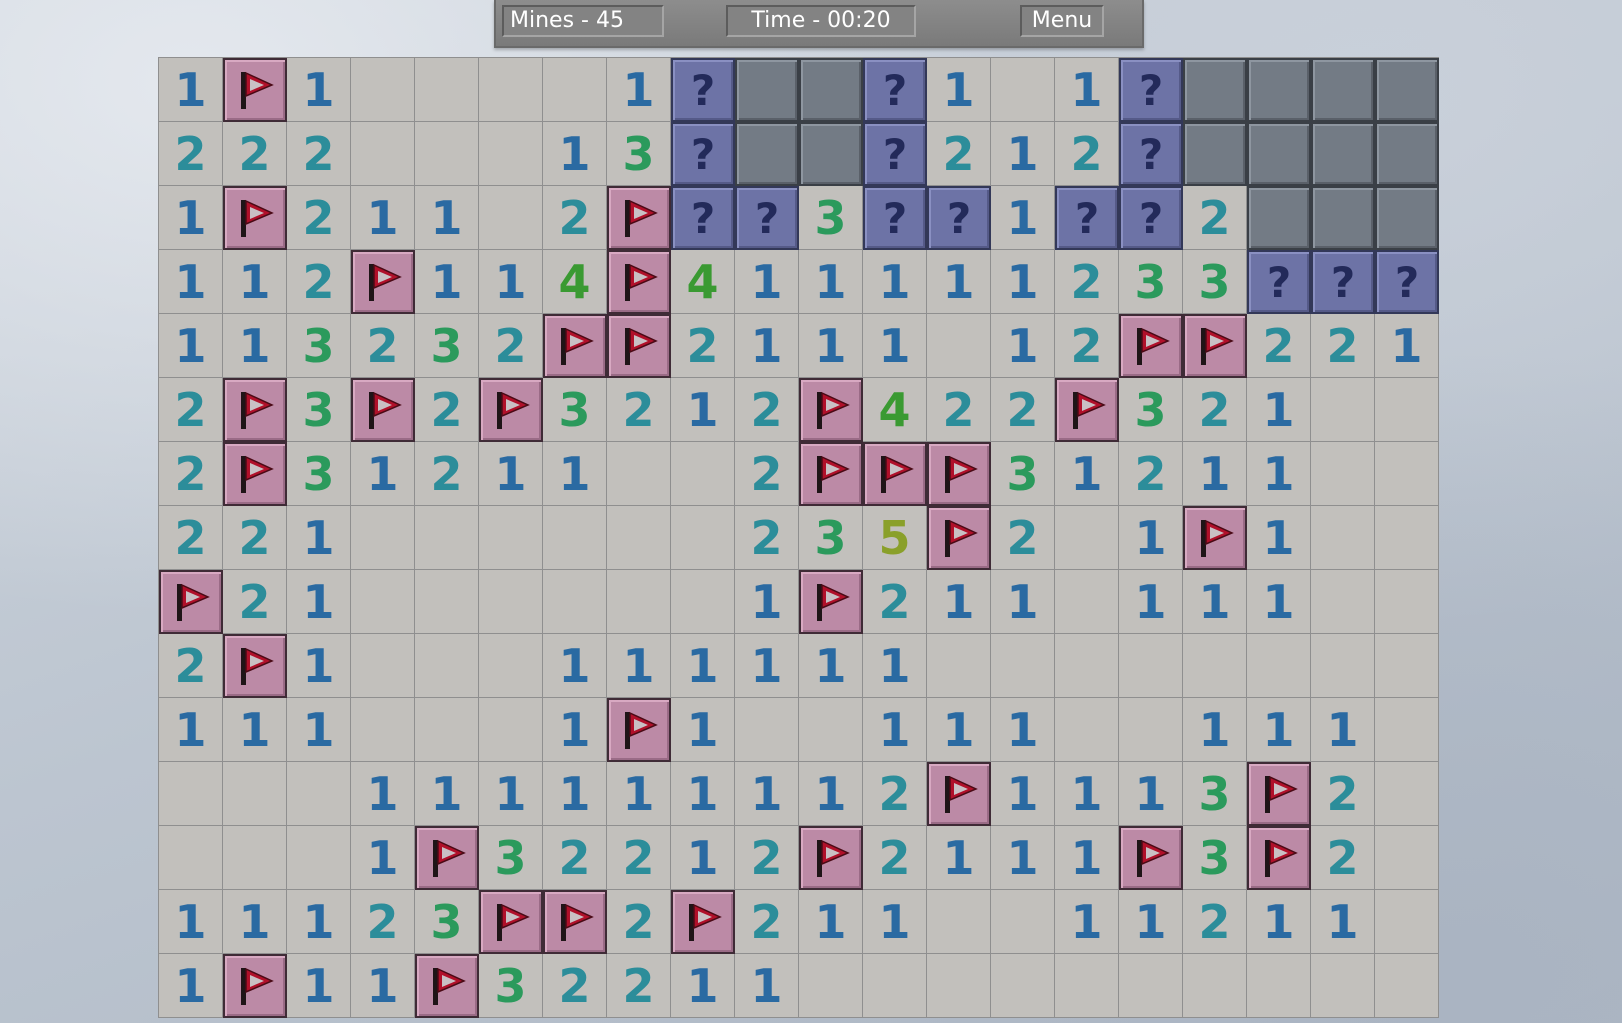  I want to click on number-cell: 5, so click(895, 538).